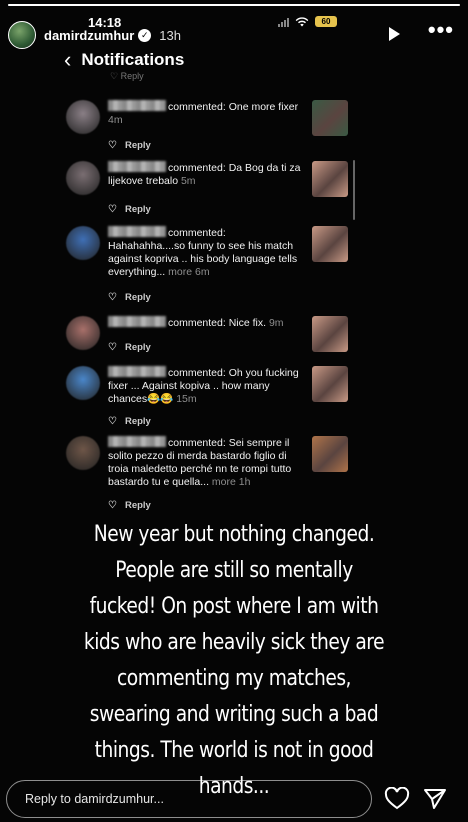  I want to click on notifications-title: Notifications, so click(133, 59).